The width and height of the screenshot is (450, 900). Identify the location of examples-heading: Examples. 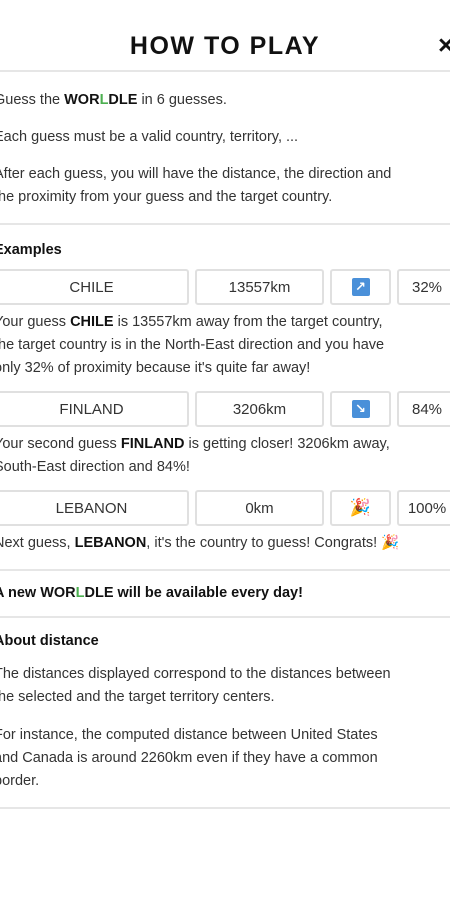
(31, 250).